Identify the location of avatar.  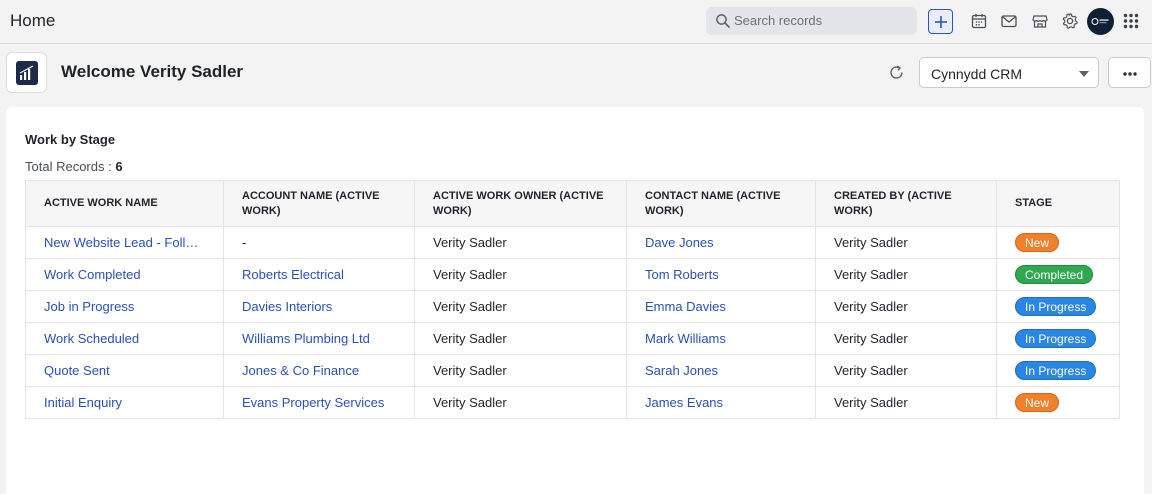
(1100, 21).